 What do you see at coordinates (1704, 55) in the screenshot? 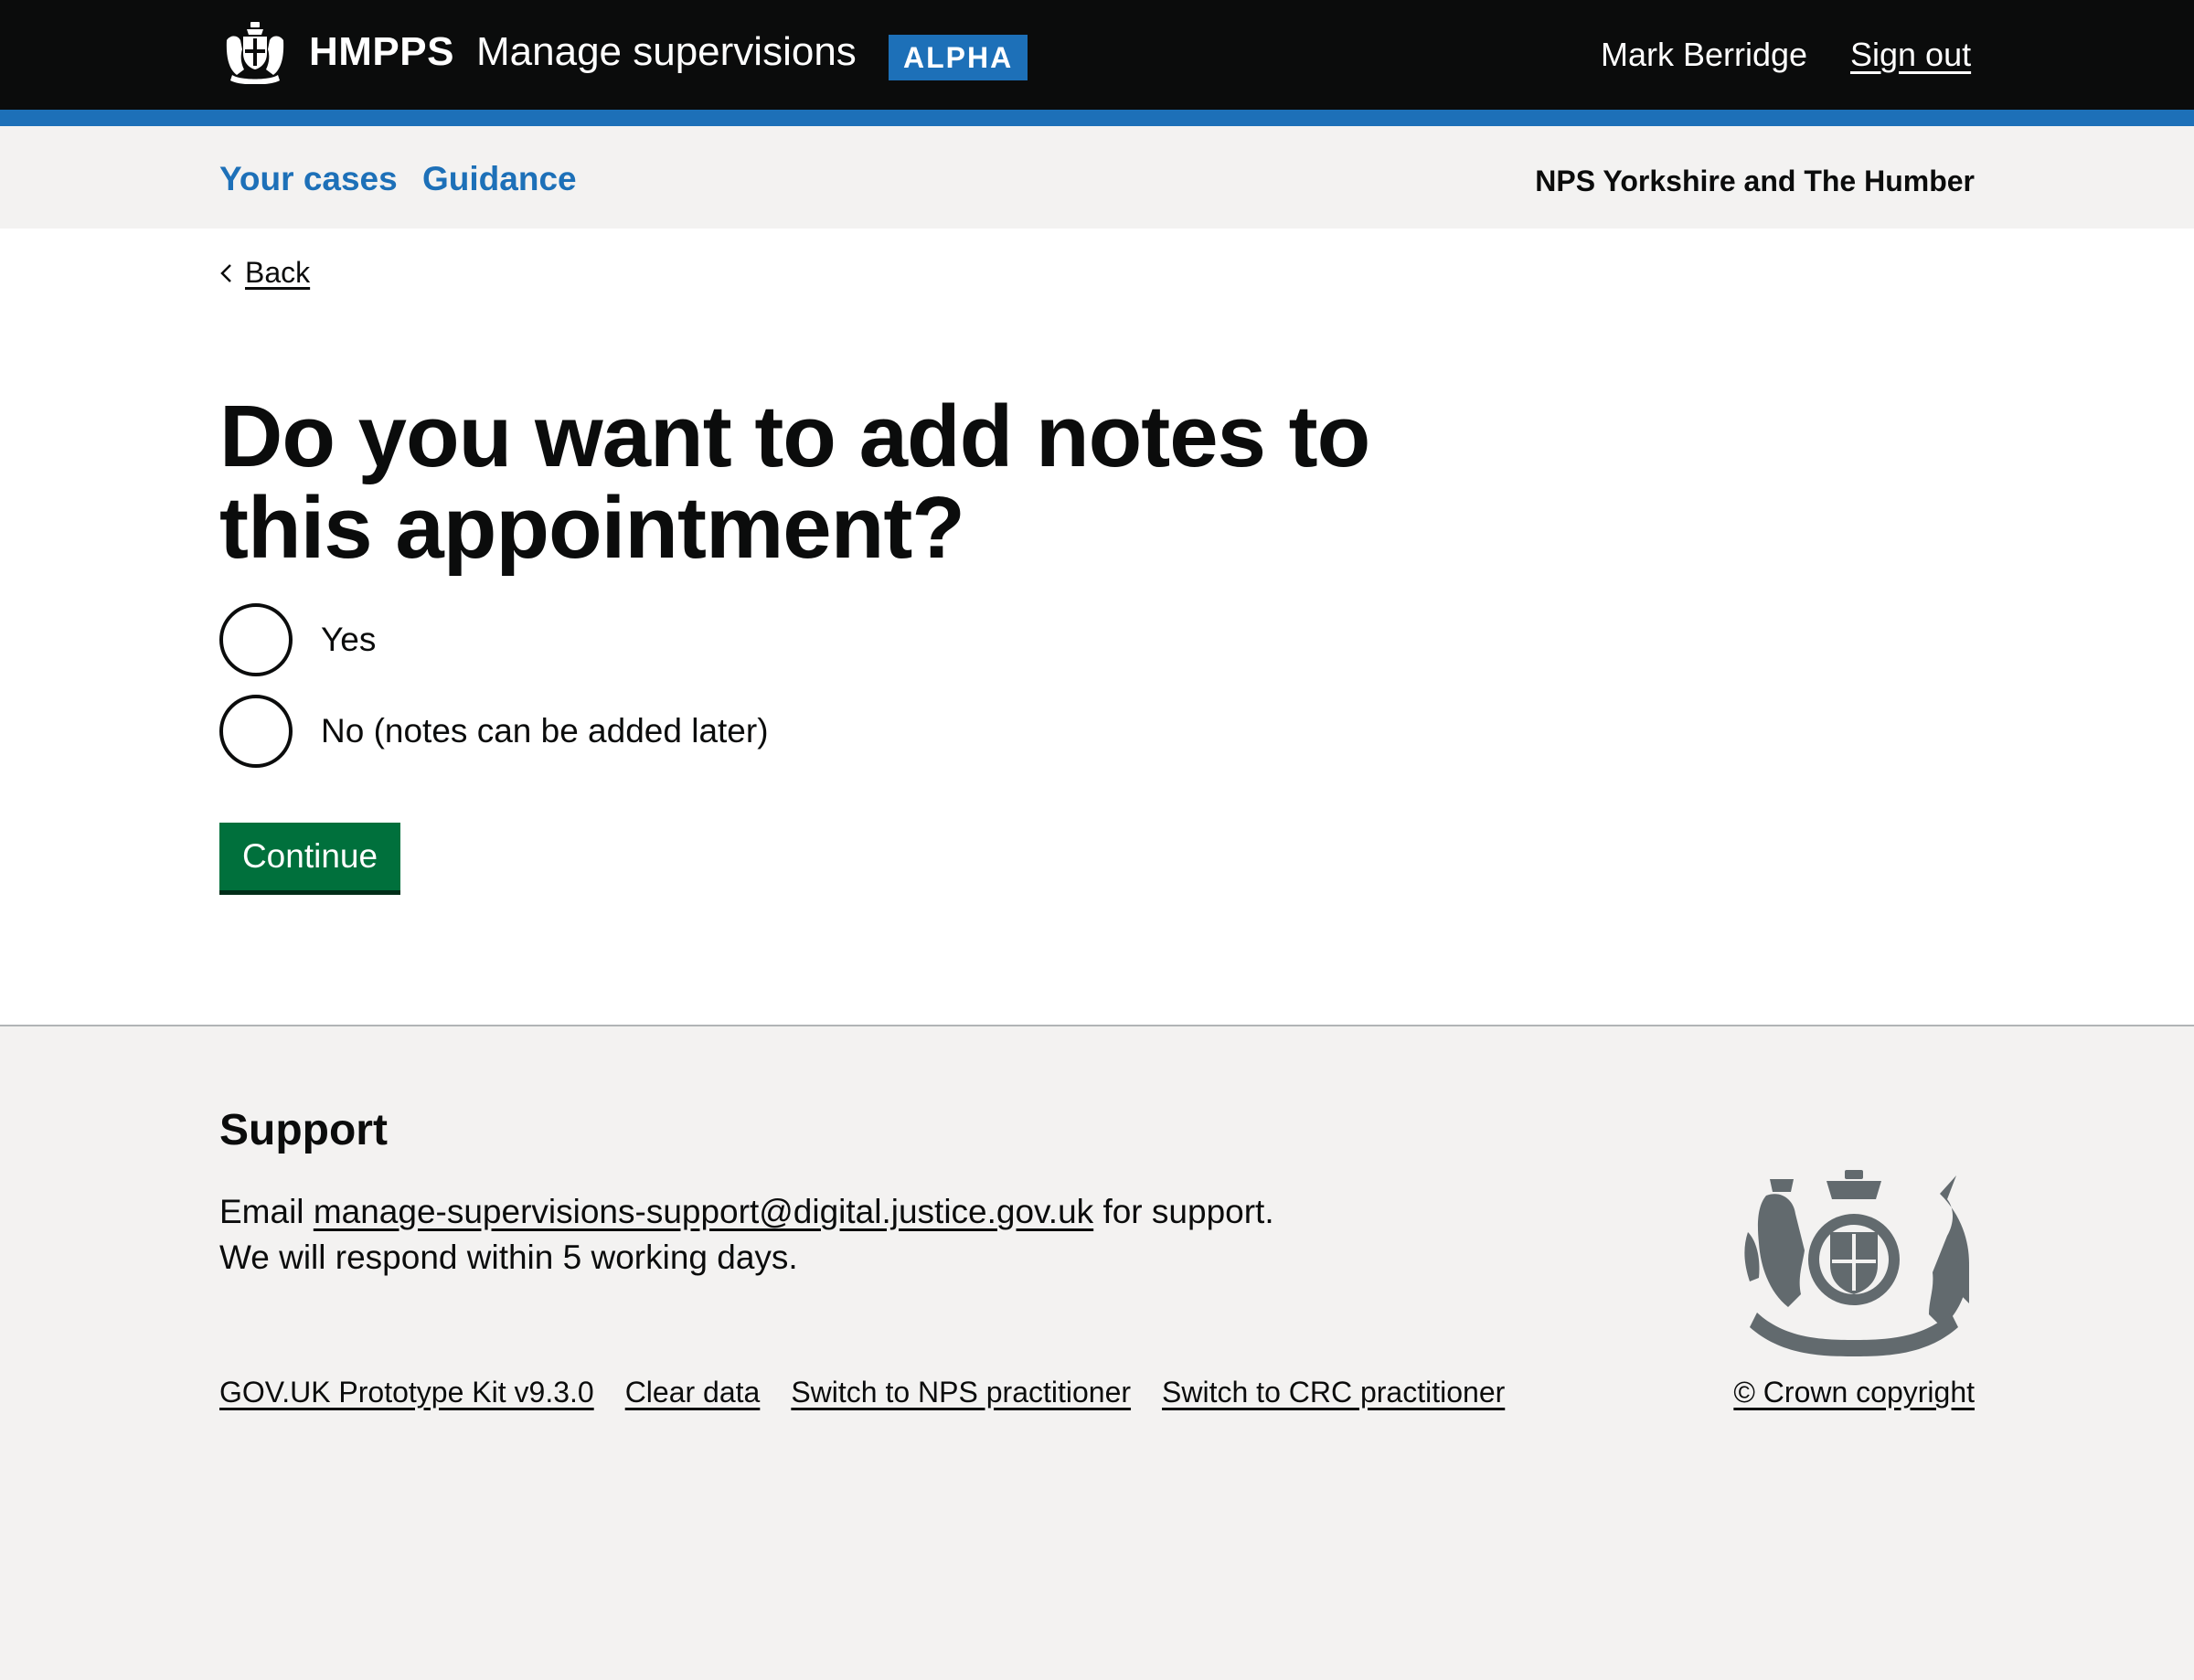
I see `user-name: Mark Berridge` at bounding box center [1704, 55].